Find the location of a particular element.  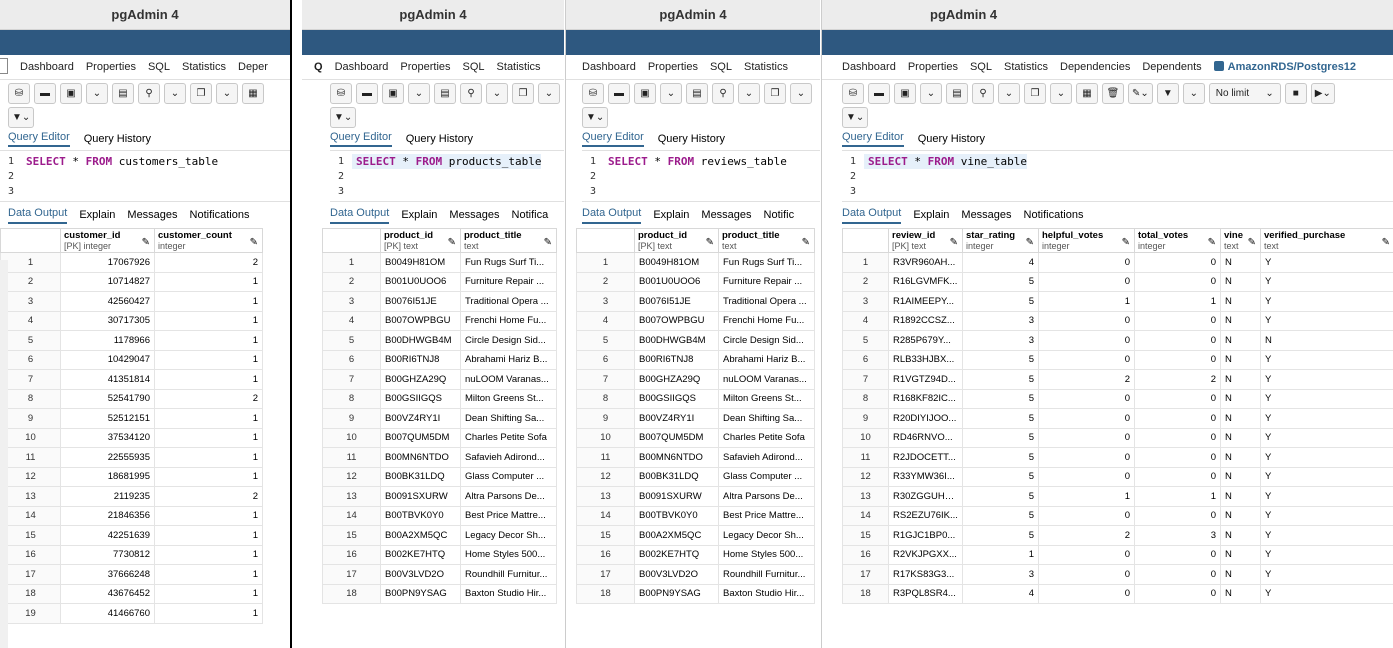

sql-editor: 1 SELECT * FROM vine_table 2 3 is located at coordinates (1117, 176).